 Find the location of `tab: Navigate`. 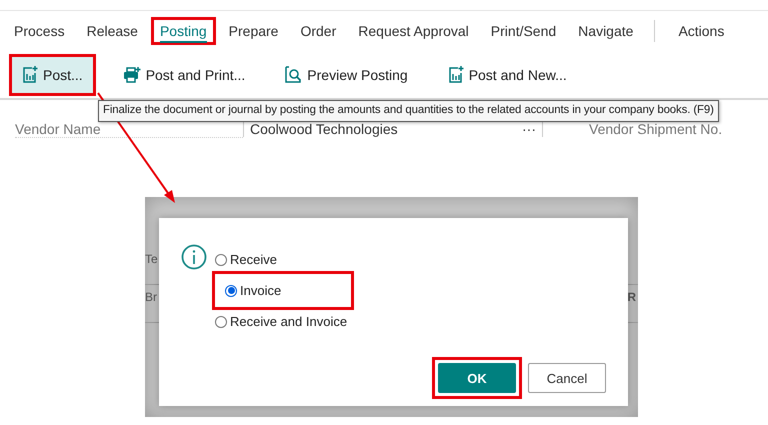

tab: Navigate is located at coordinates (605, 31).